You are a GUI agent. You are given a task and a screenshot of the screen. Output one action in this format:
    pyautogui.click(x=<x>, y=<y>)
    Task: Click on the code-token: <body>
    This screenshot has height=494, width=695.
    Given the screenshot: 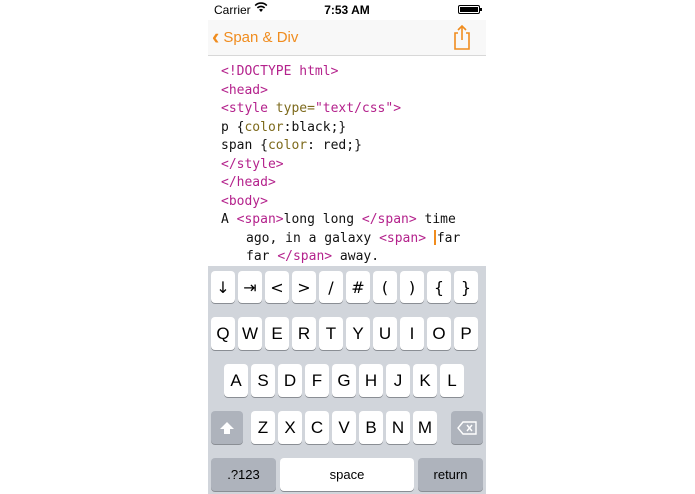 What is the action you would take?
    pyautogui.click(x=244, y=201)
    